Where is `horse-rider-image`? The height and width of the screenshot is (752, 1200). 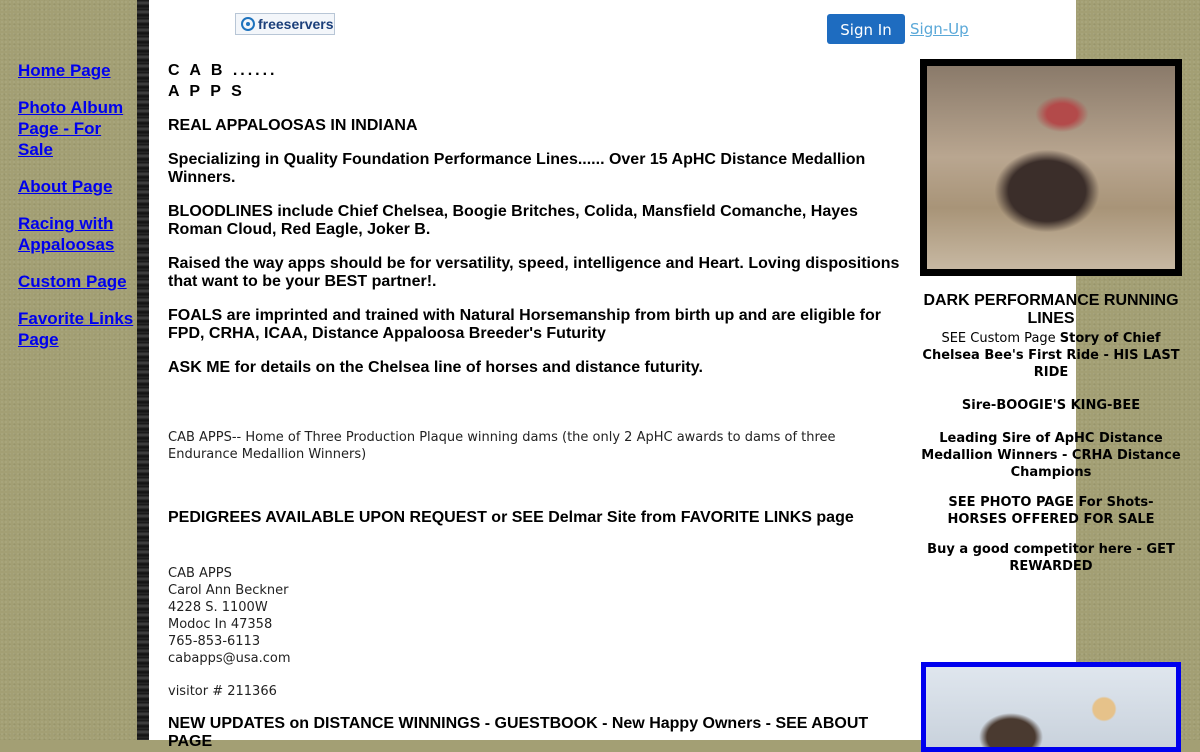
horse-rider-image is located at coordinates (1051, 167).